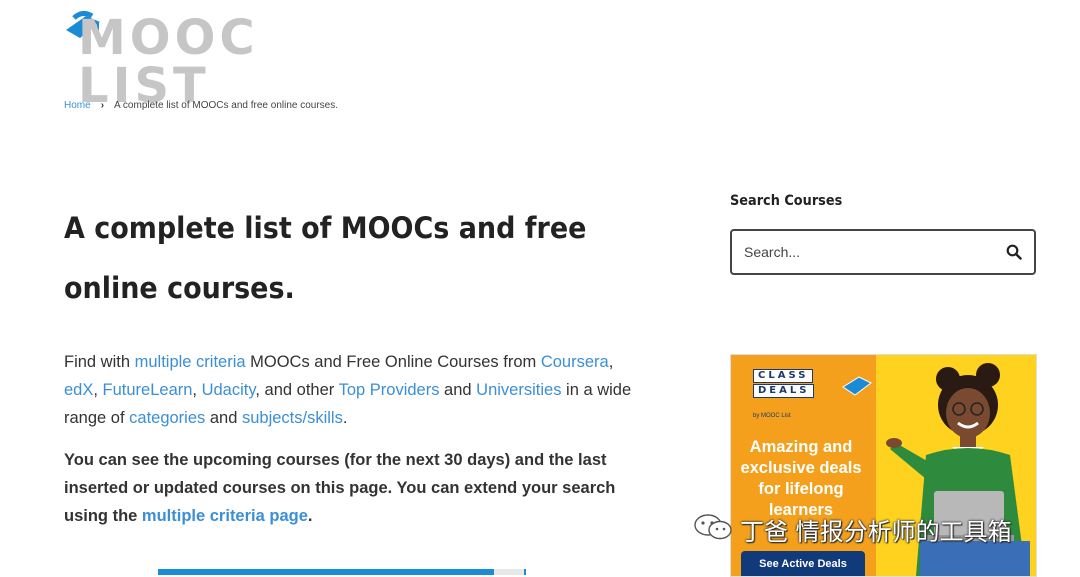 The height and width of the screenshot is (577, 1080). What do you see at coordinates (297, 390) in the screenshot?
I see `intro-text: , and other` at bounding box center [297, 390].